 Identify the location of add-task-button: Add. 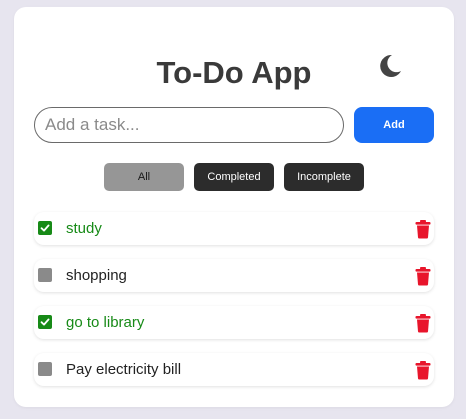
(394, 125).